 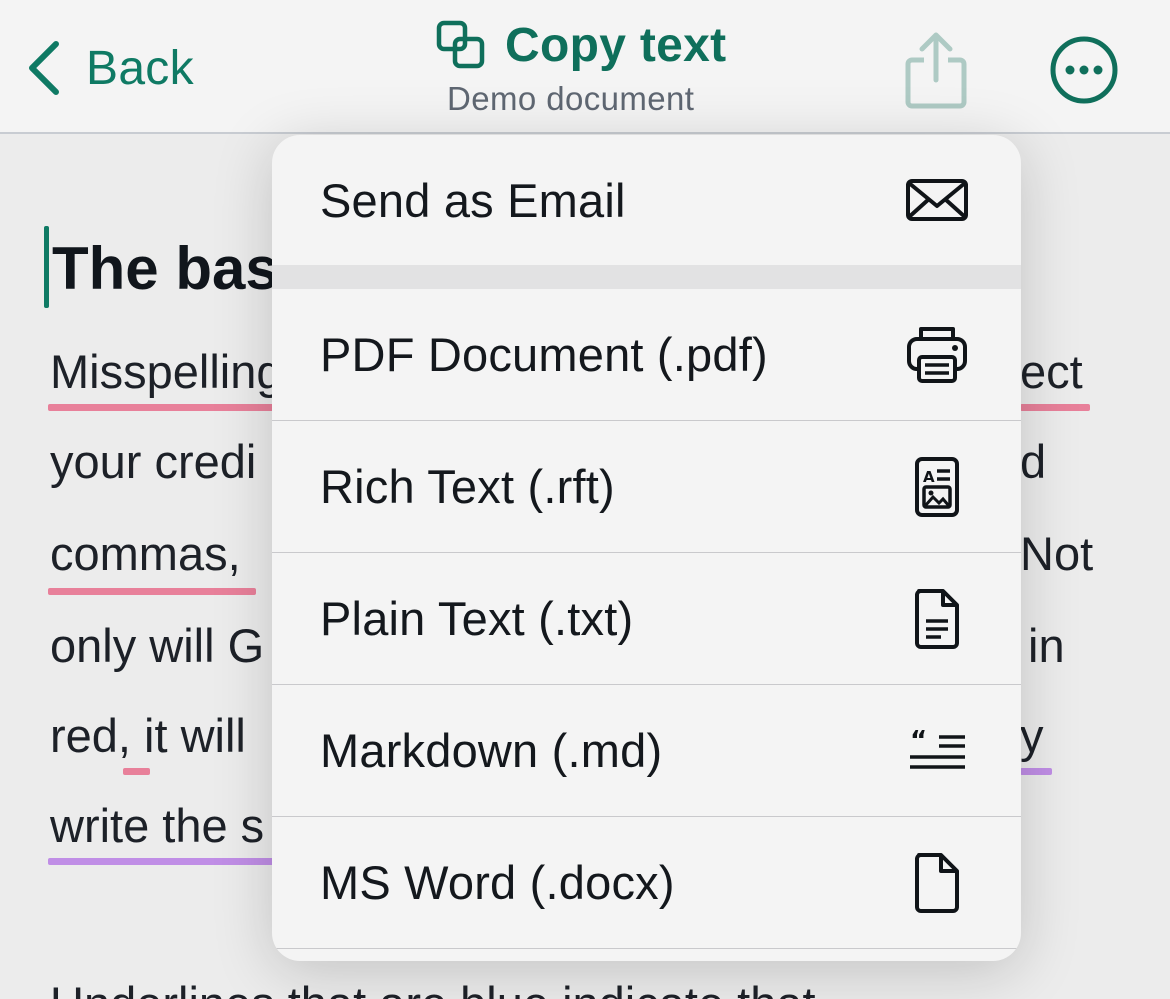 What do you see at coordinates (460, 44) in the screenshot?
I see `copy-icon` at bounding box center [460, 44].